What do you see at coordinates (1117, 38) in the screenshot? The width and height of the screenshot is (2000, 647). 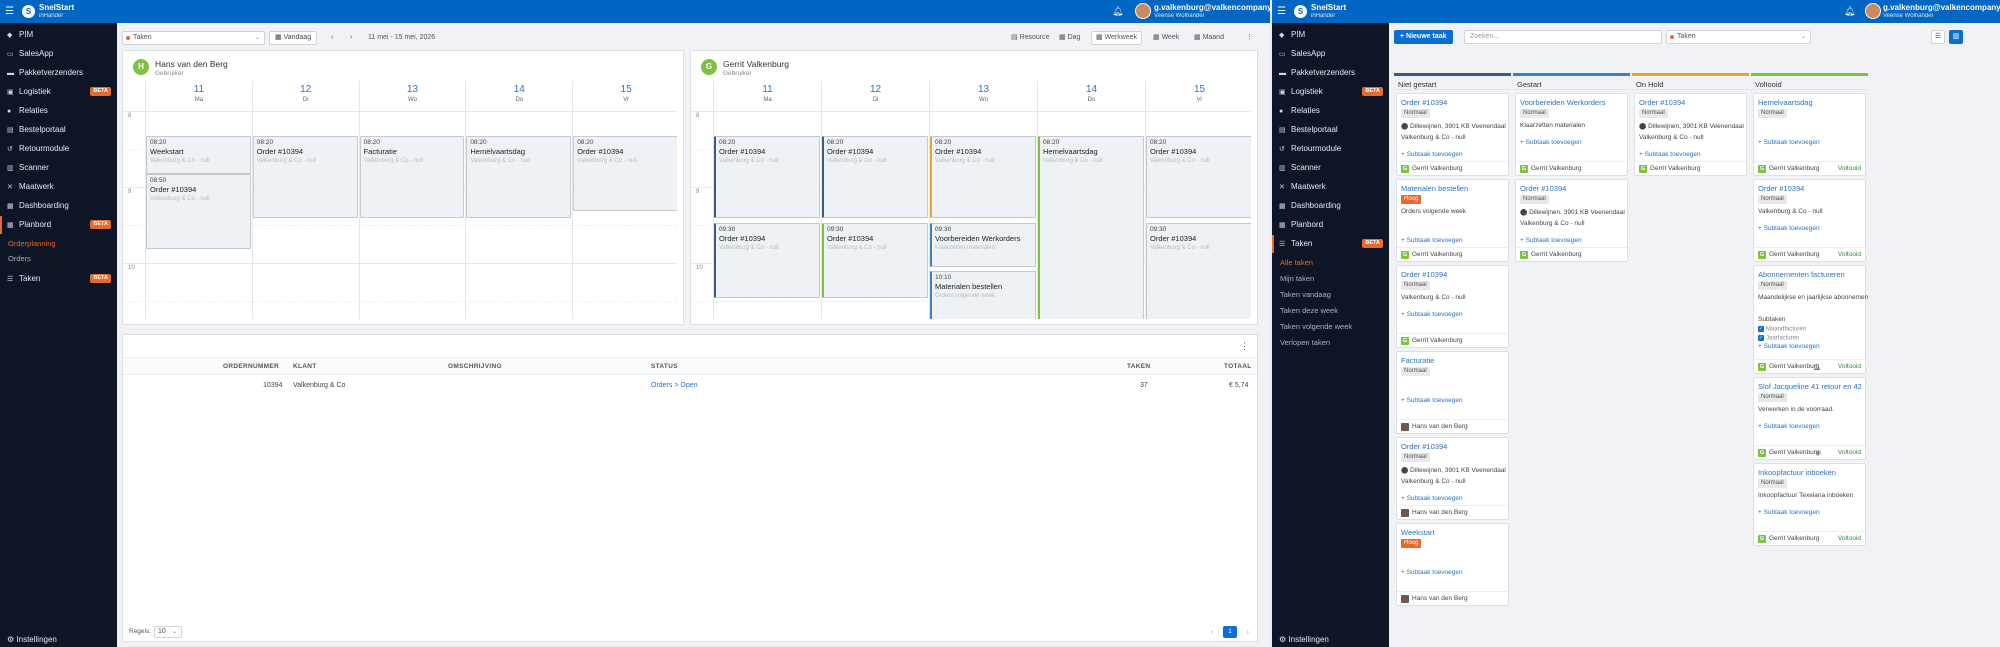 I see `view-werkweek: ▦ Werkweek` at bounding box center [1117, 38].